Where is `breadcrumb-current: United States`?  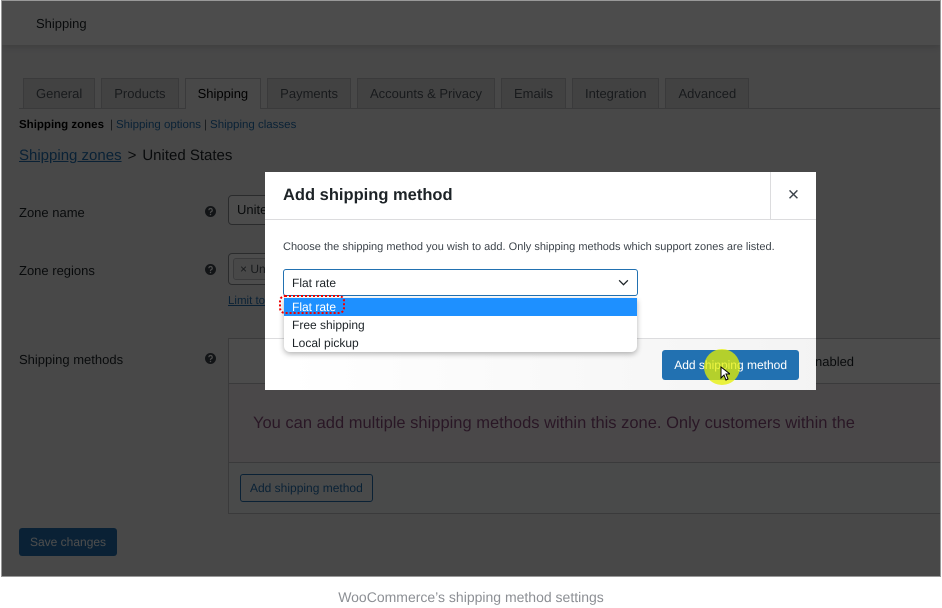 breadcrumb-current: United States is located at coordinates (187, 155).